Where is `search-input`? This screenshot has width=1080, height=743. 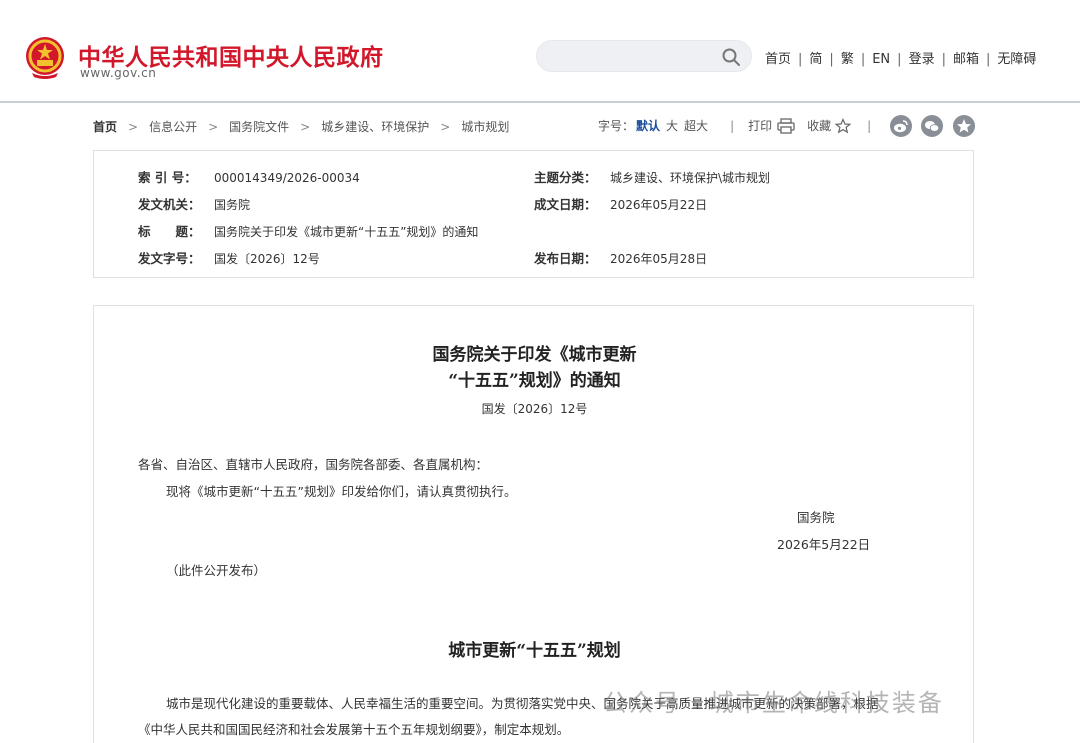
search-input is located at coordinates (636, 57).